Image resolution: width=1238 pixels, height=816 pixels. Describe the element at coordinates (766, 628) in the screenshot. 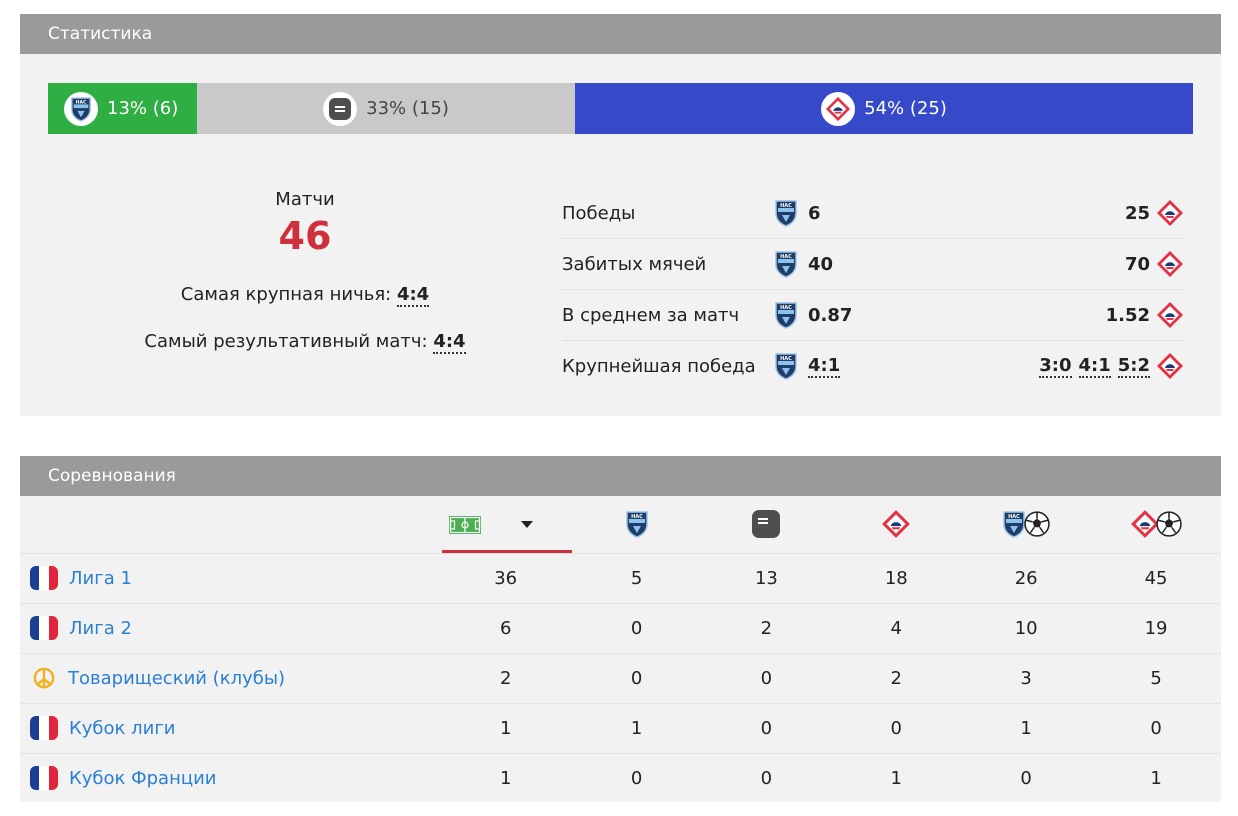

I see `draws-count: 2` at that location.